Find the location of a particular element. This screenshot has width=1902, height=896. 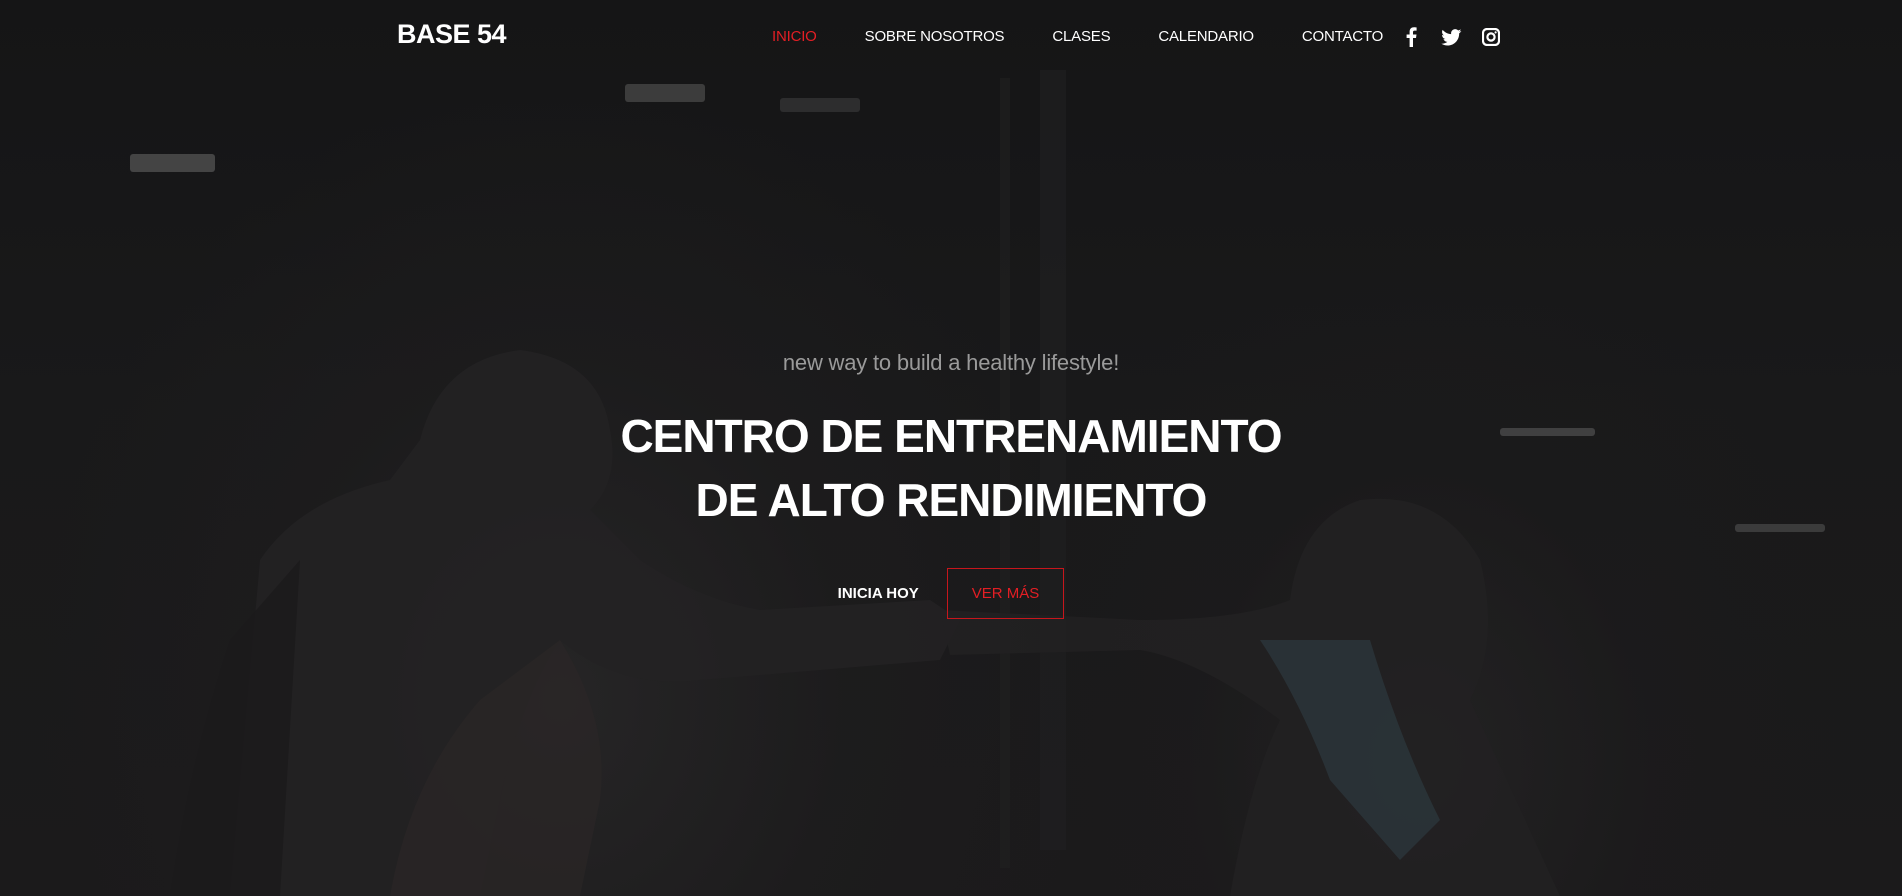

social-links is located at coordinates (1451, 37).